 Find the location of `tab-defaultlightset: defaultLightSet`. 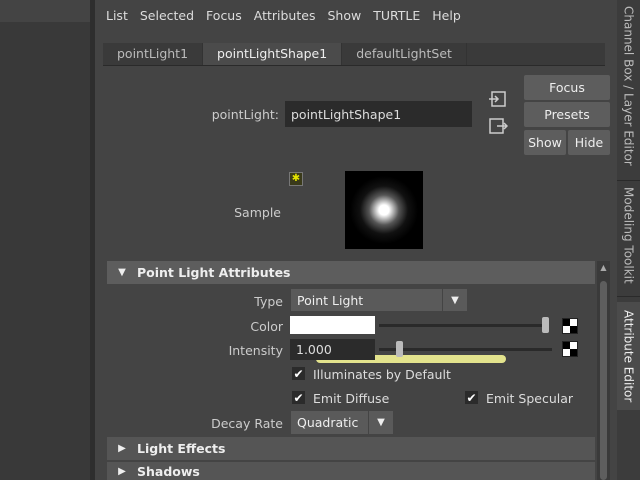

tab-defaultlightset: defaultLightSet is located at coordinates (404, 54).